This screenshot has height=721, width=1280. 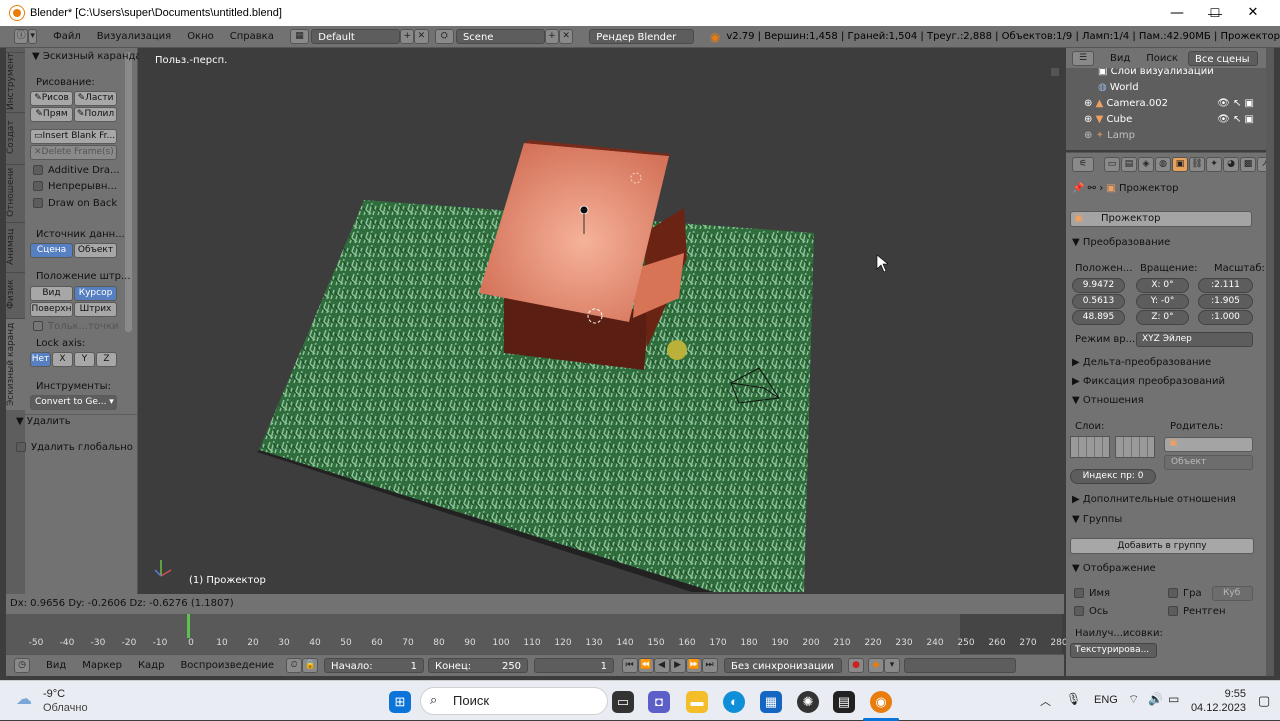 What do you see at coordinates (294, 665) in the screenshot?
I see `preview-range-icon: ⏲` at bounding box center [294, 665].